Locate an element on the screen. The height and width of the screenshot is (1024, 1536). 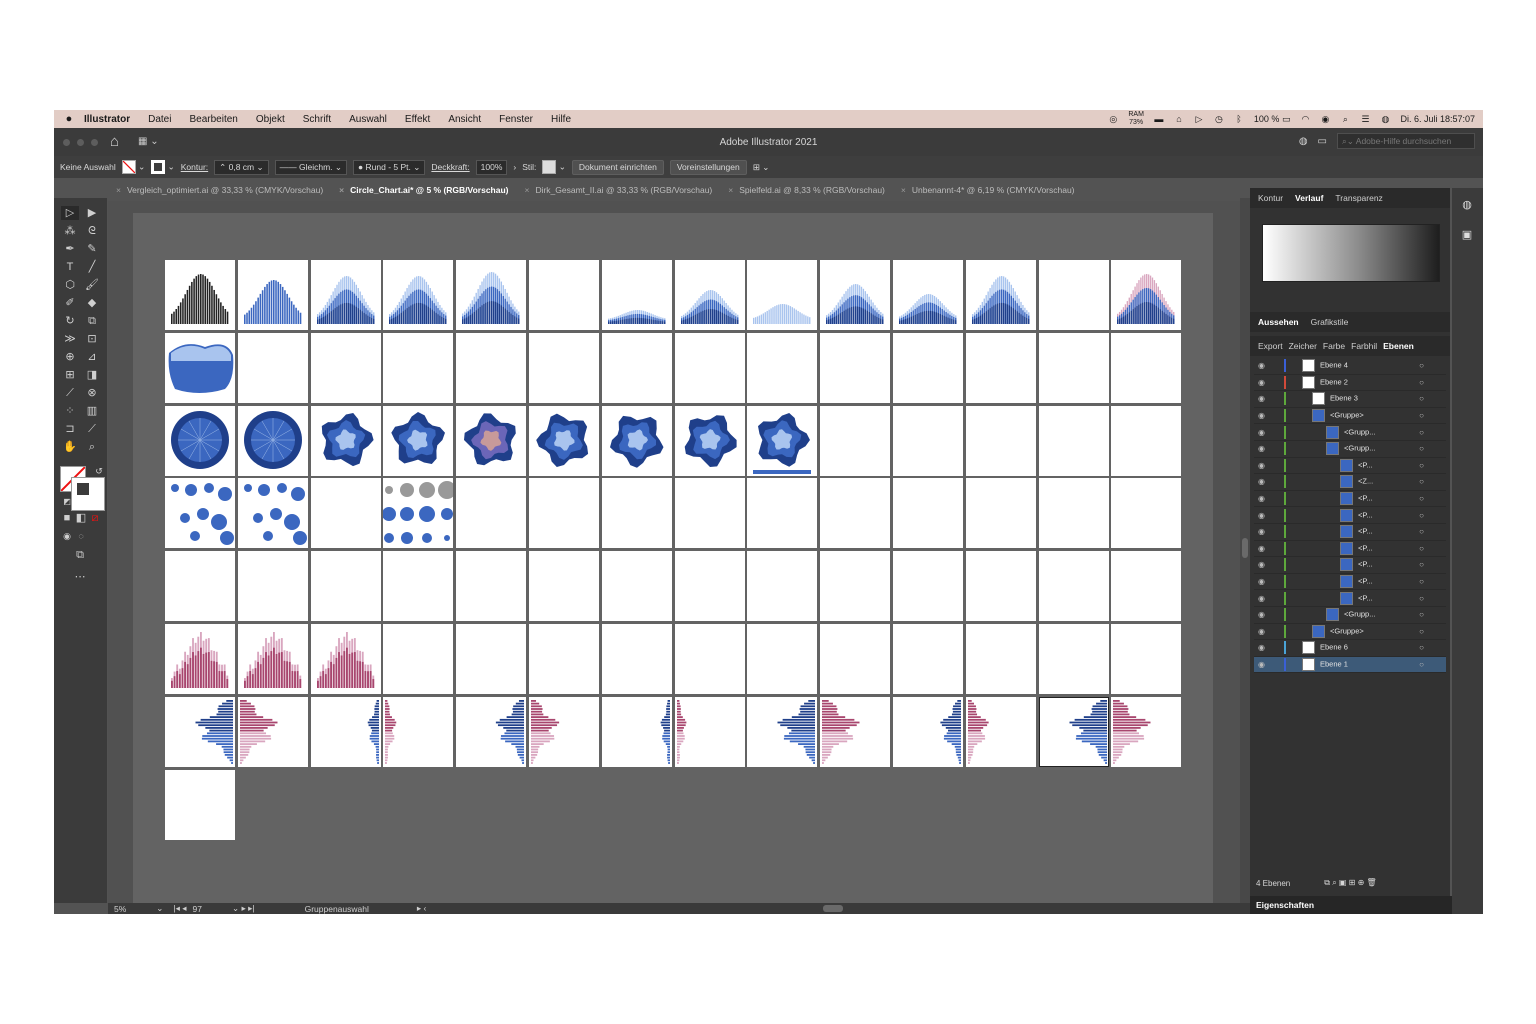
artboard-number-field: 97 is located at coordinates (197, 909).